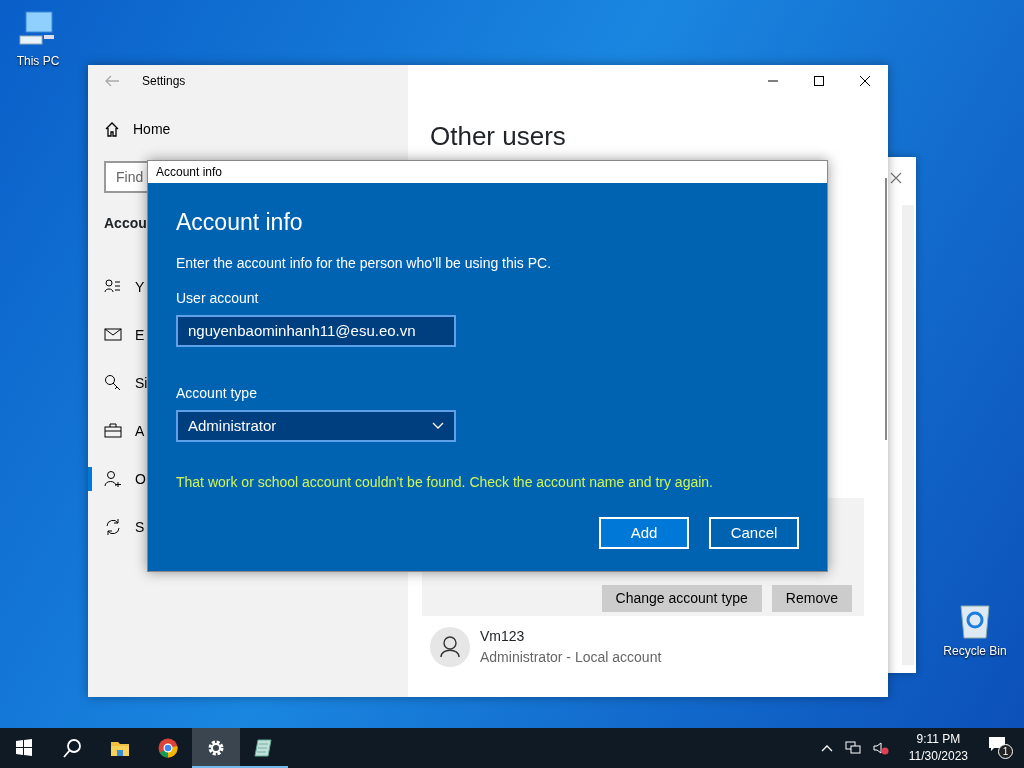  I want to click on sync-icon, so click(113, 527).